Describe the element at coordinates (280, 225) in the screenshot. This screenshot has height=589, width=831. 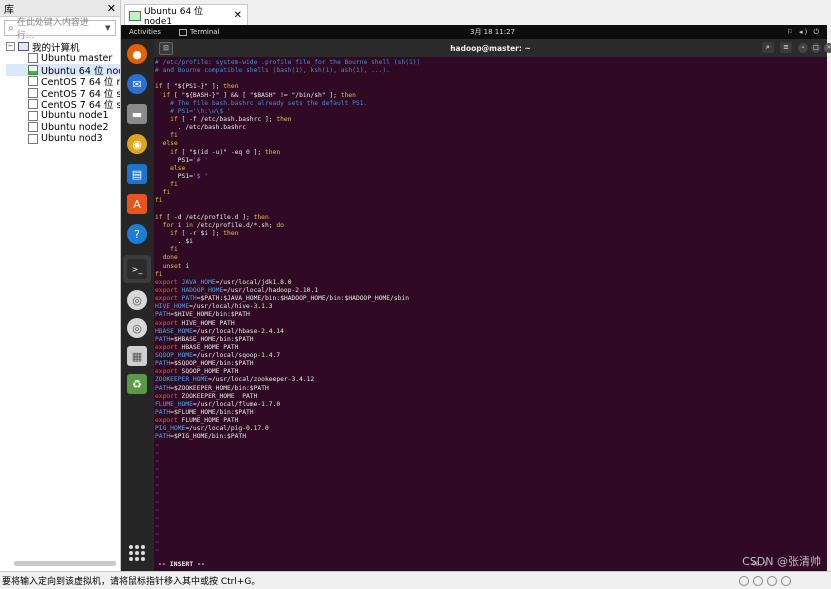
I see `code-token: do` at that location.